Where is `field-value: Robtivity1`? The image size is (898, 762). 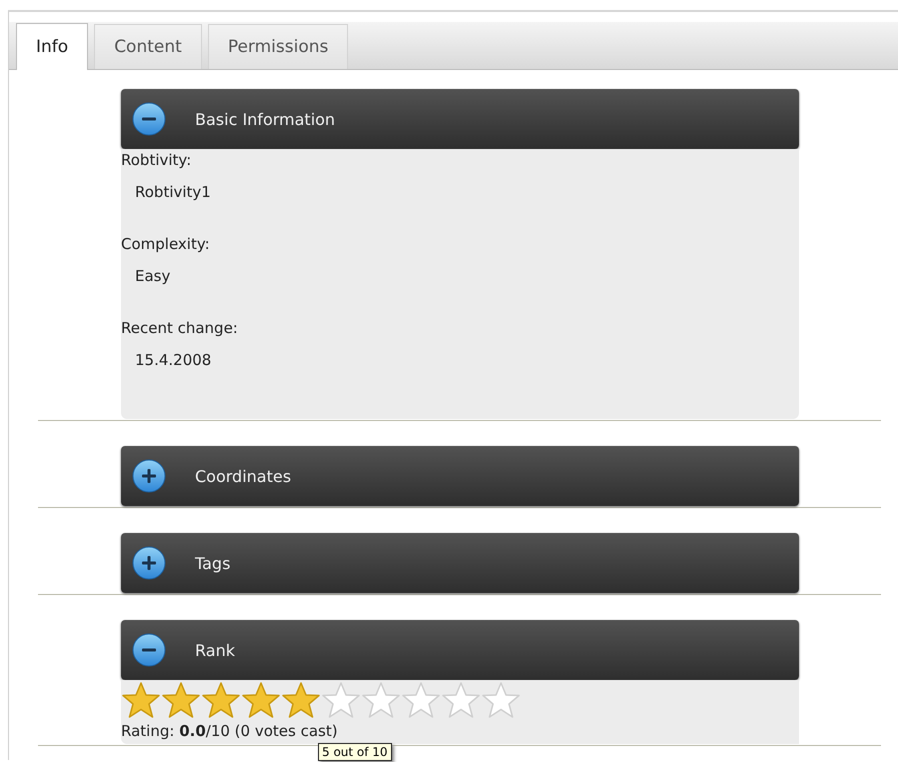 field-value: Robtivity1 is located at coordinates (173, 191).